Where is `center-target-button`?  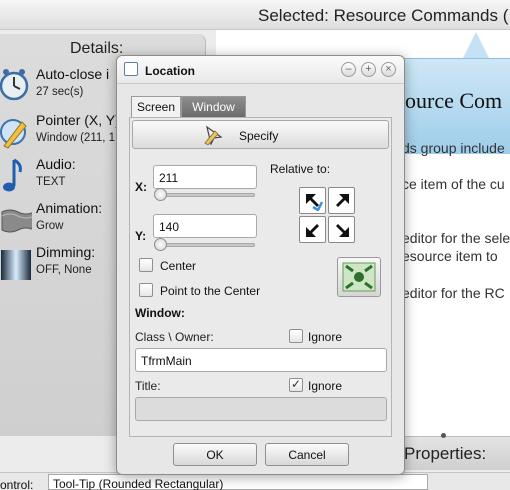
center-target-button is located at coordinates (359, 277).